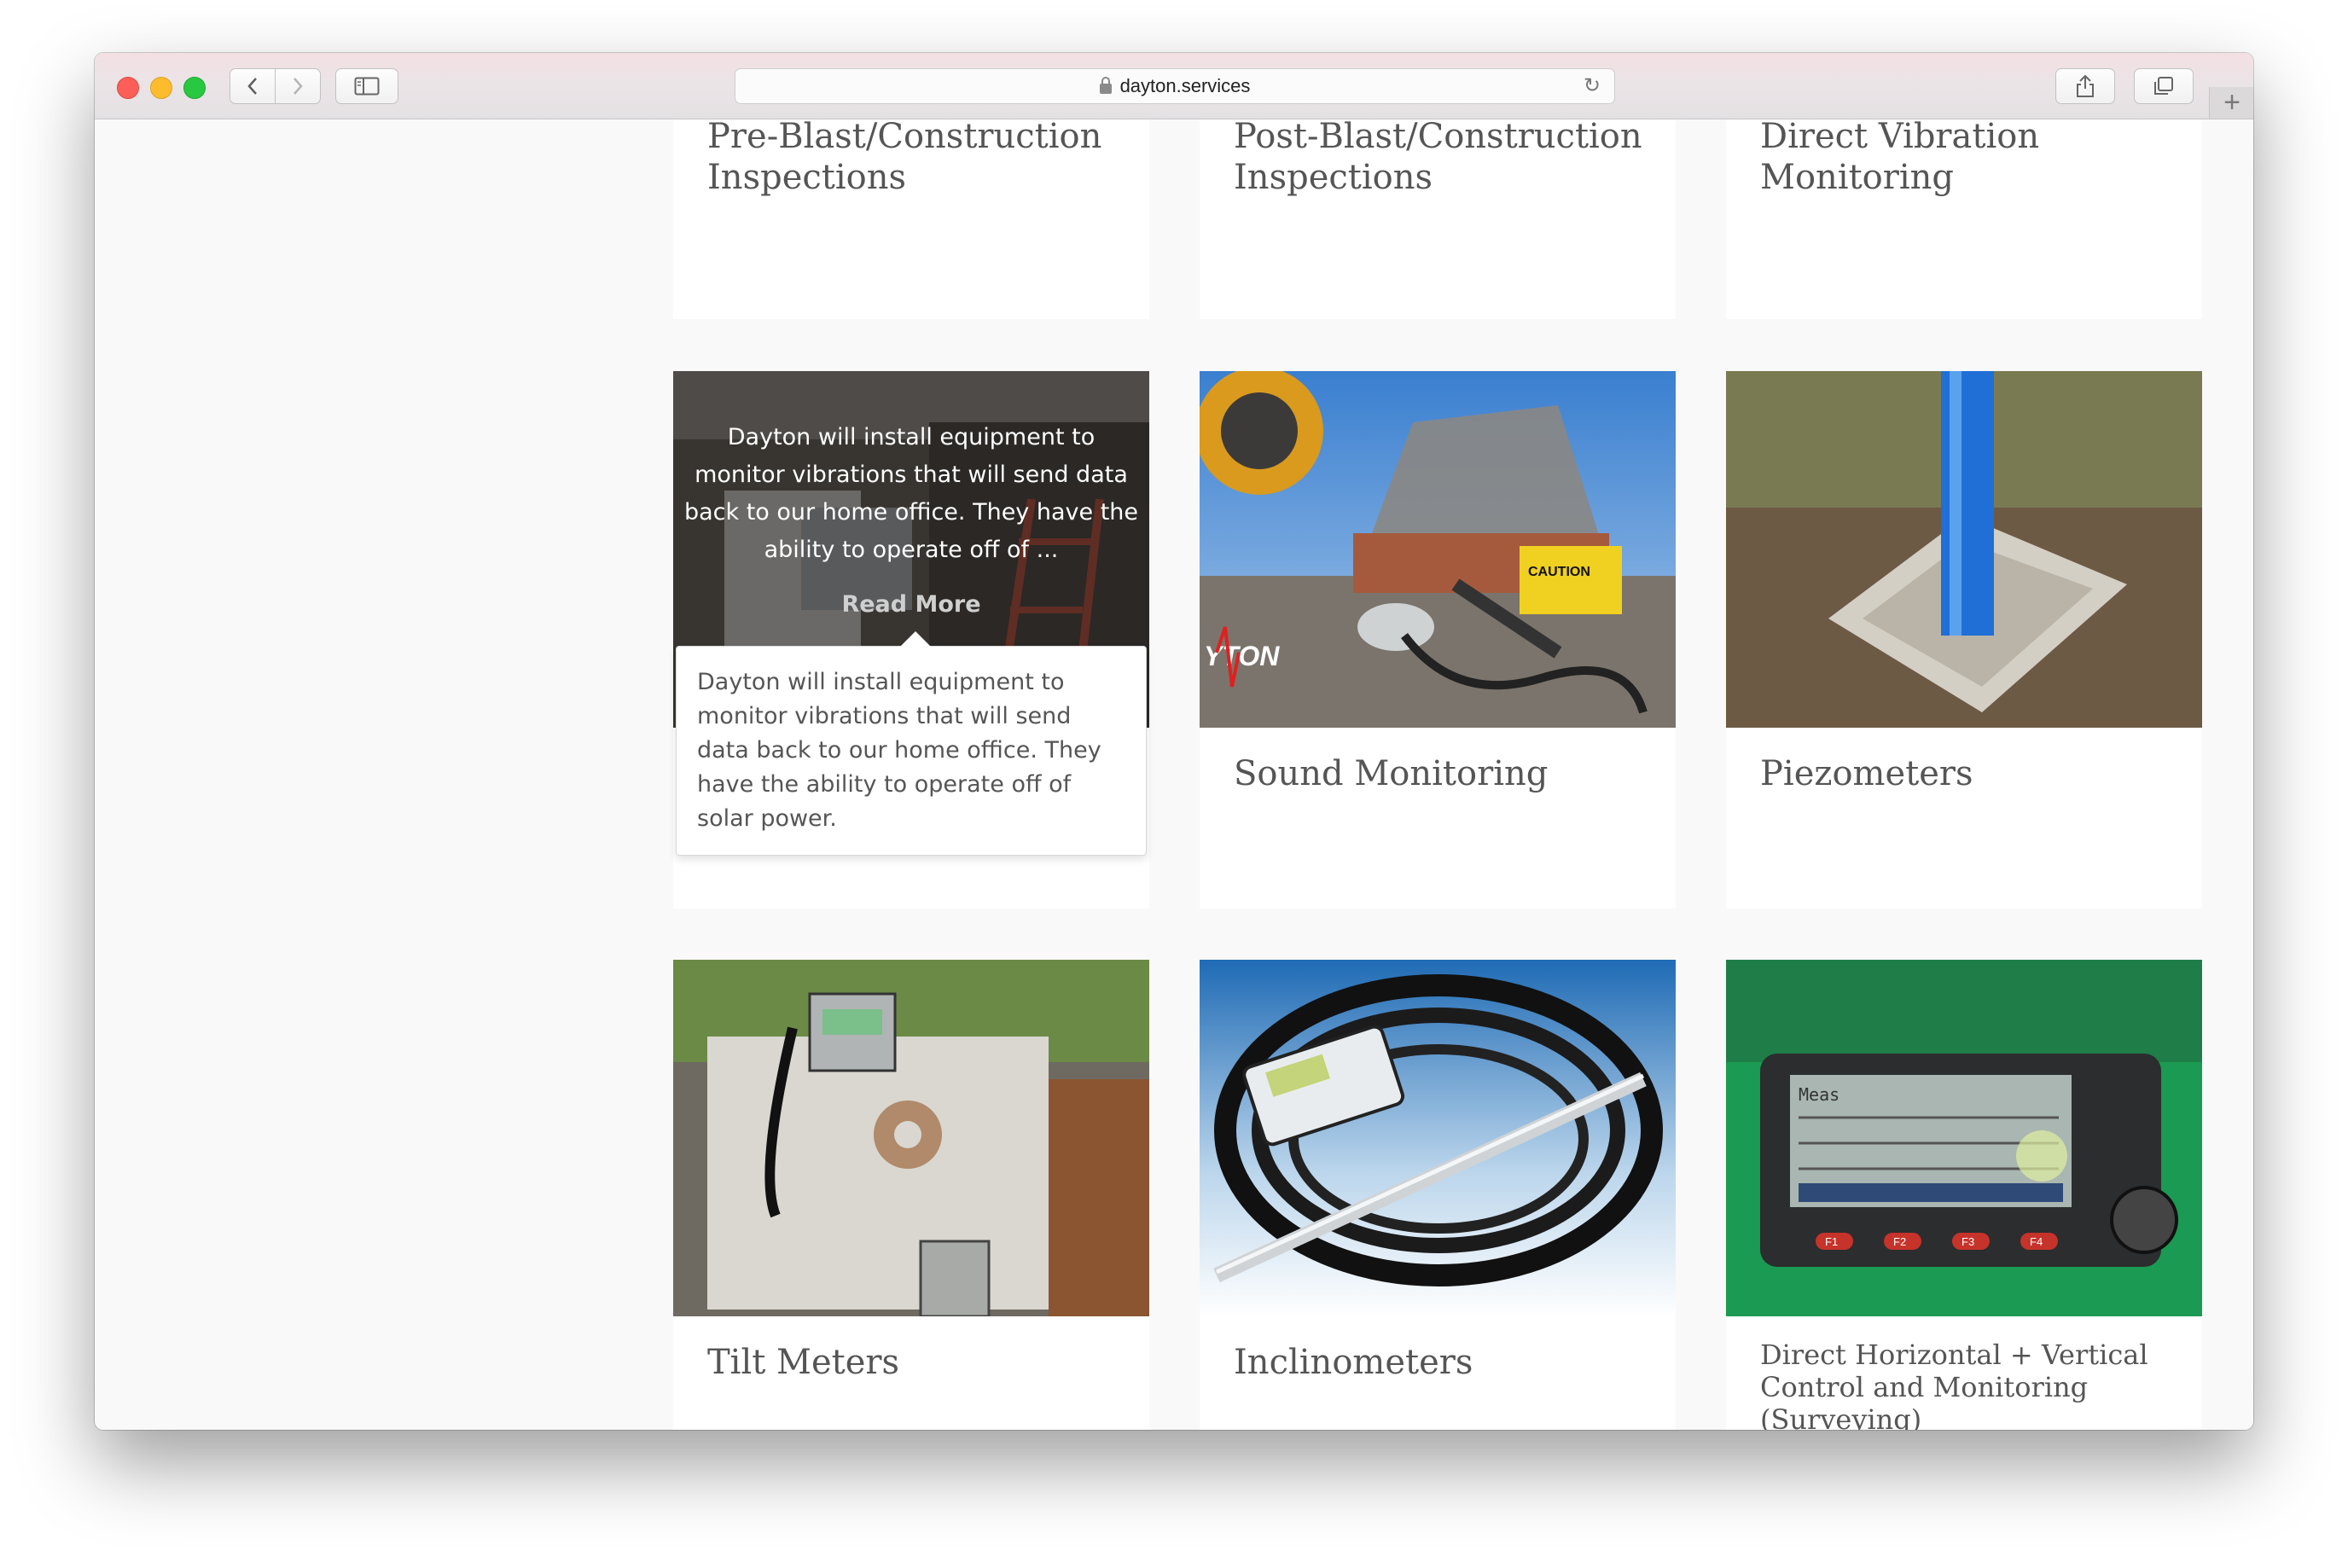 The image size is (2348, 1568). I want to click on minimize-window-button, so click(161, 88).